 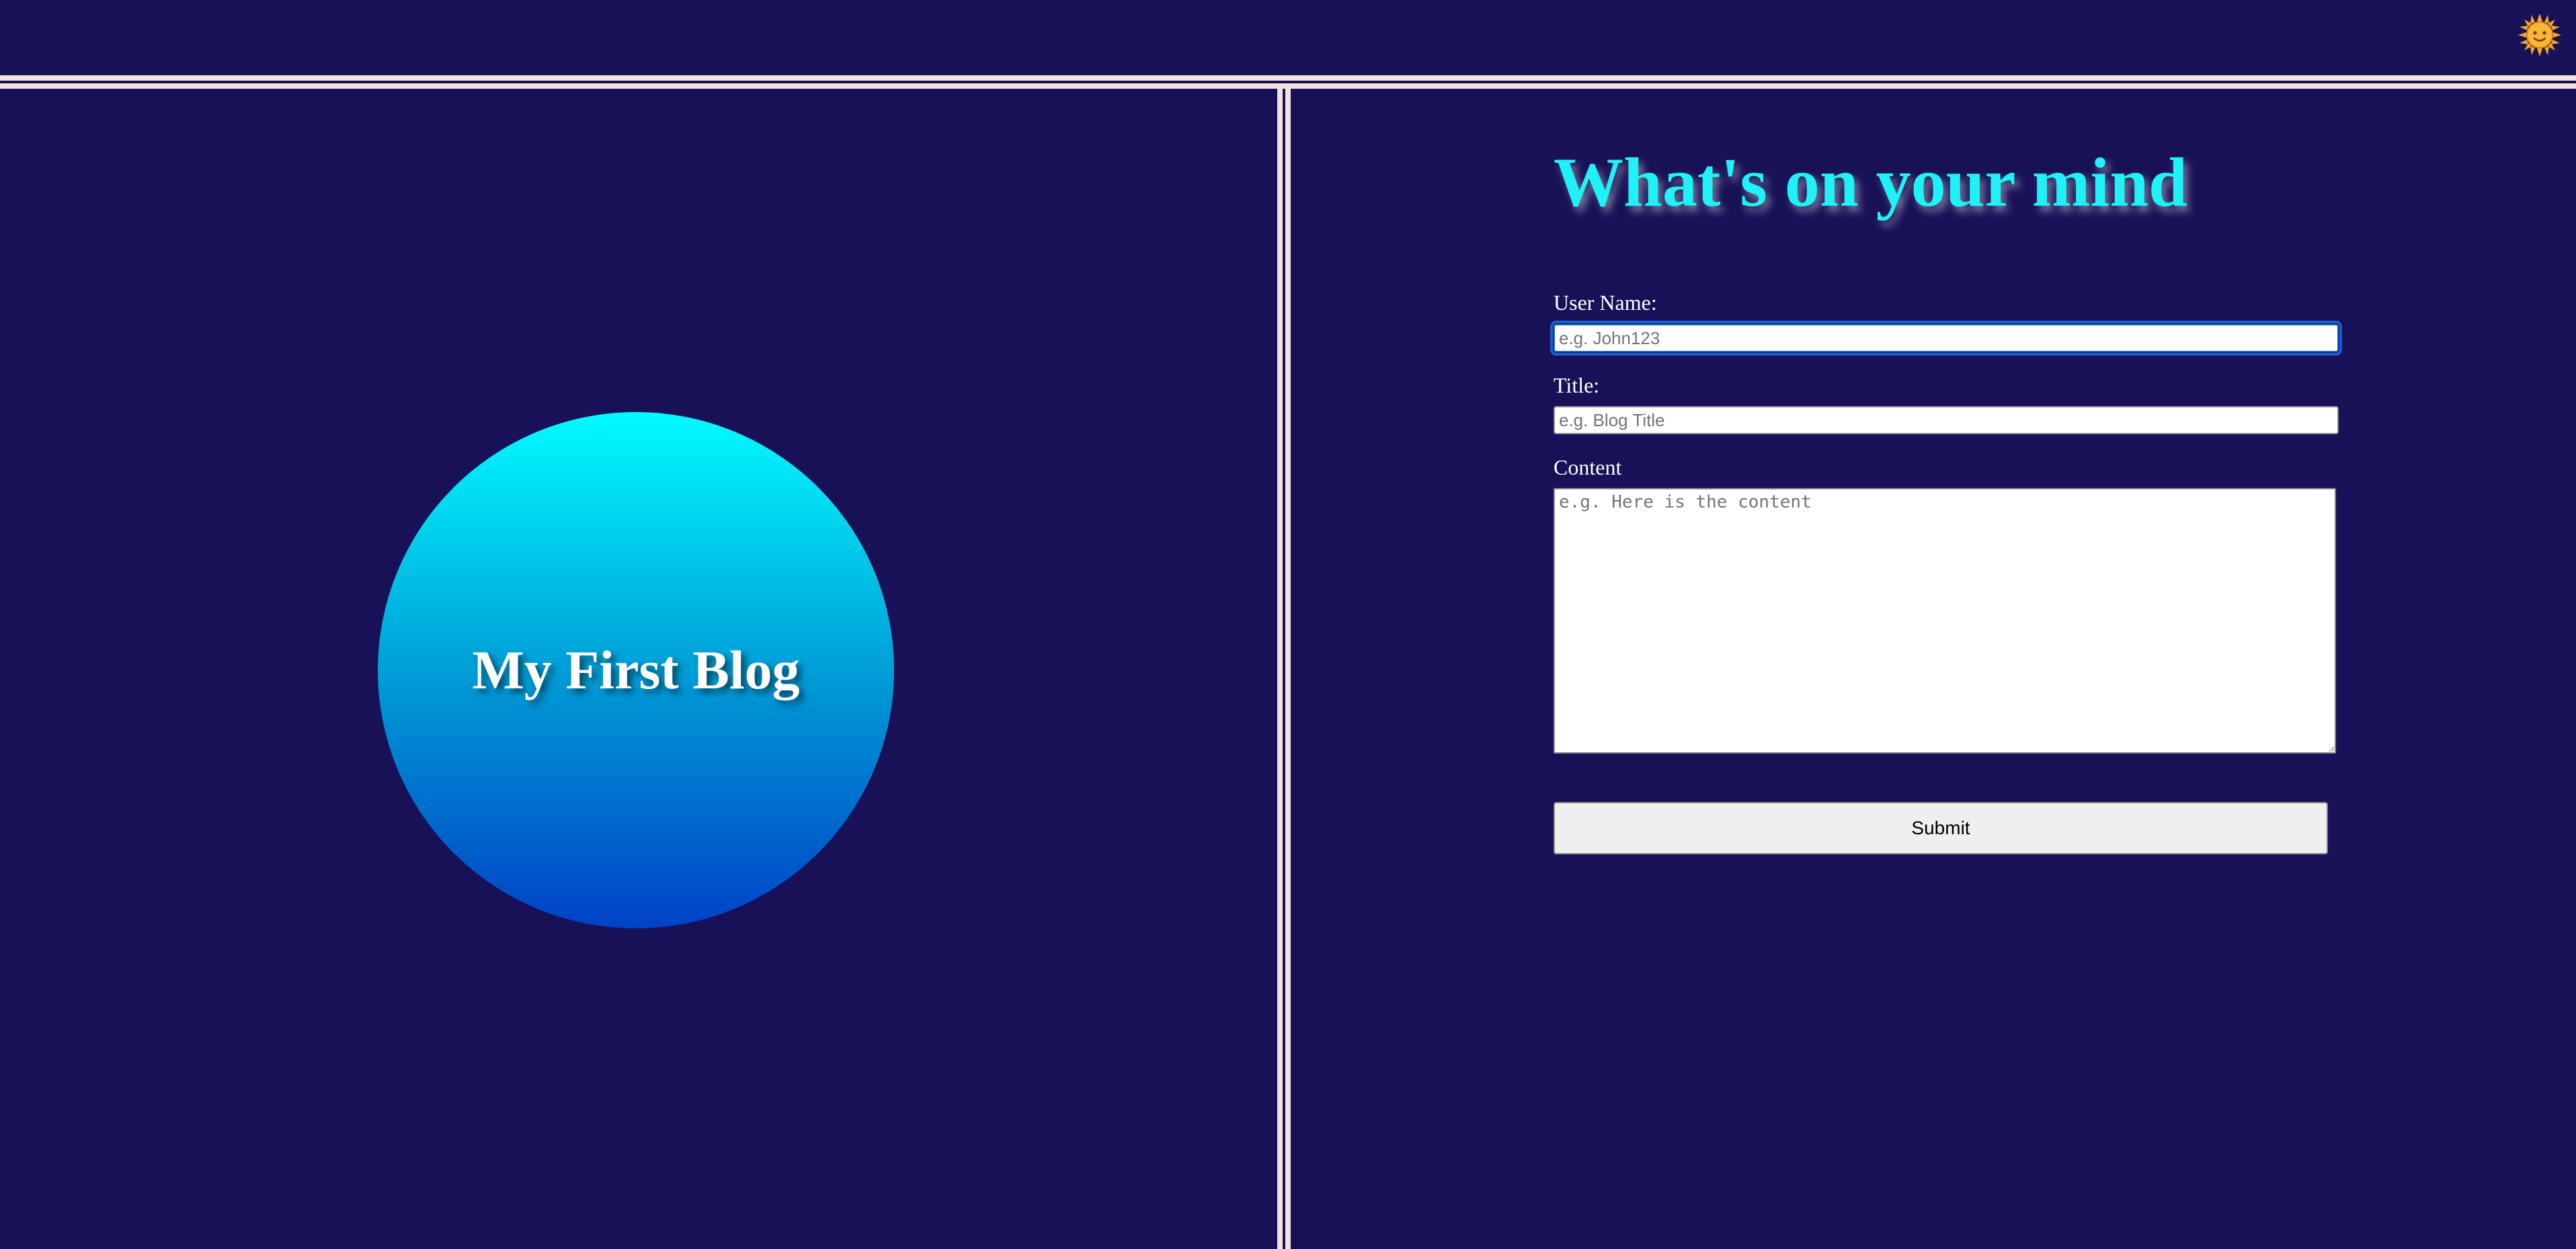 I want to click on blog-circle: My First Blog, so click(x=636, y=670).